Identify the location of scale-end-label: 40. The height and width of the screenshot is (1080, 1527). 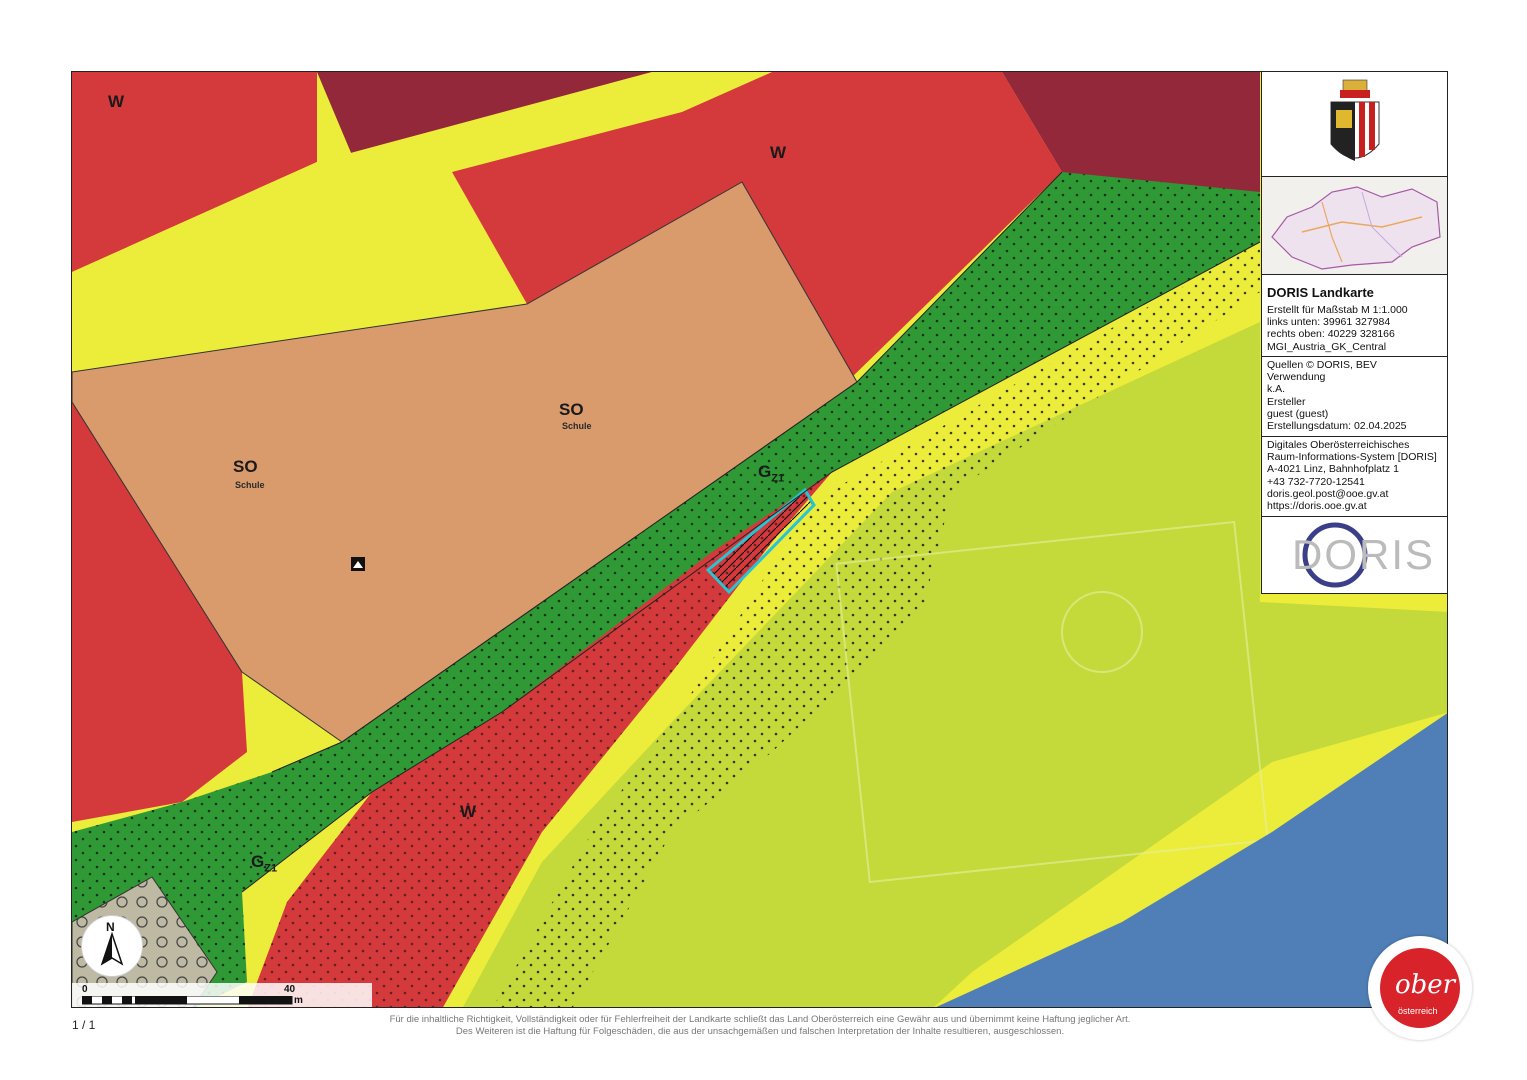
(290, 989).